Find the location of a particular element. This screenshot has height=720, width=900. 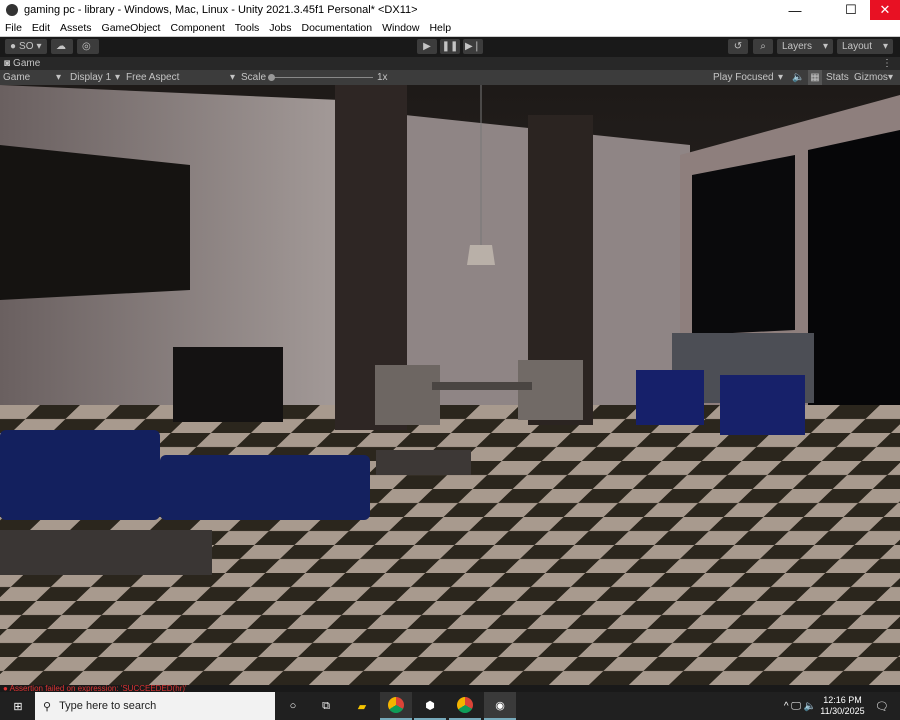

aspect-dropdown: Free Aspect ▾ is located at coordinates (180, 77).